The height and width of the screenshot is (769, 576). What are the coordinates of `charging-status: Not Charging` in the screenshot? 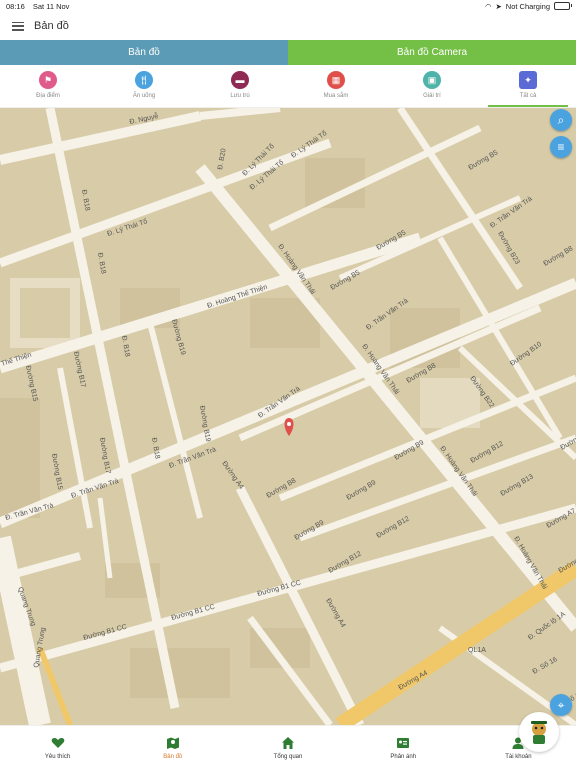 It's located at (528, 6).